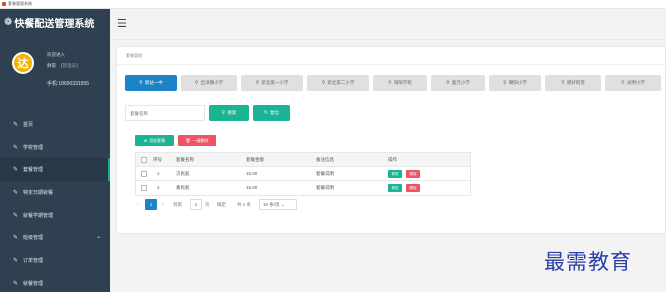 The image size is (666, 292). Describe the element at coordinates (33, 238) in the screenshot. I see `sidebar-item-label: 班级管理` at that location.